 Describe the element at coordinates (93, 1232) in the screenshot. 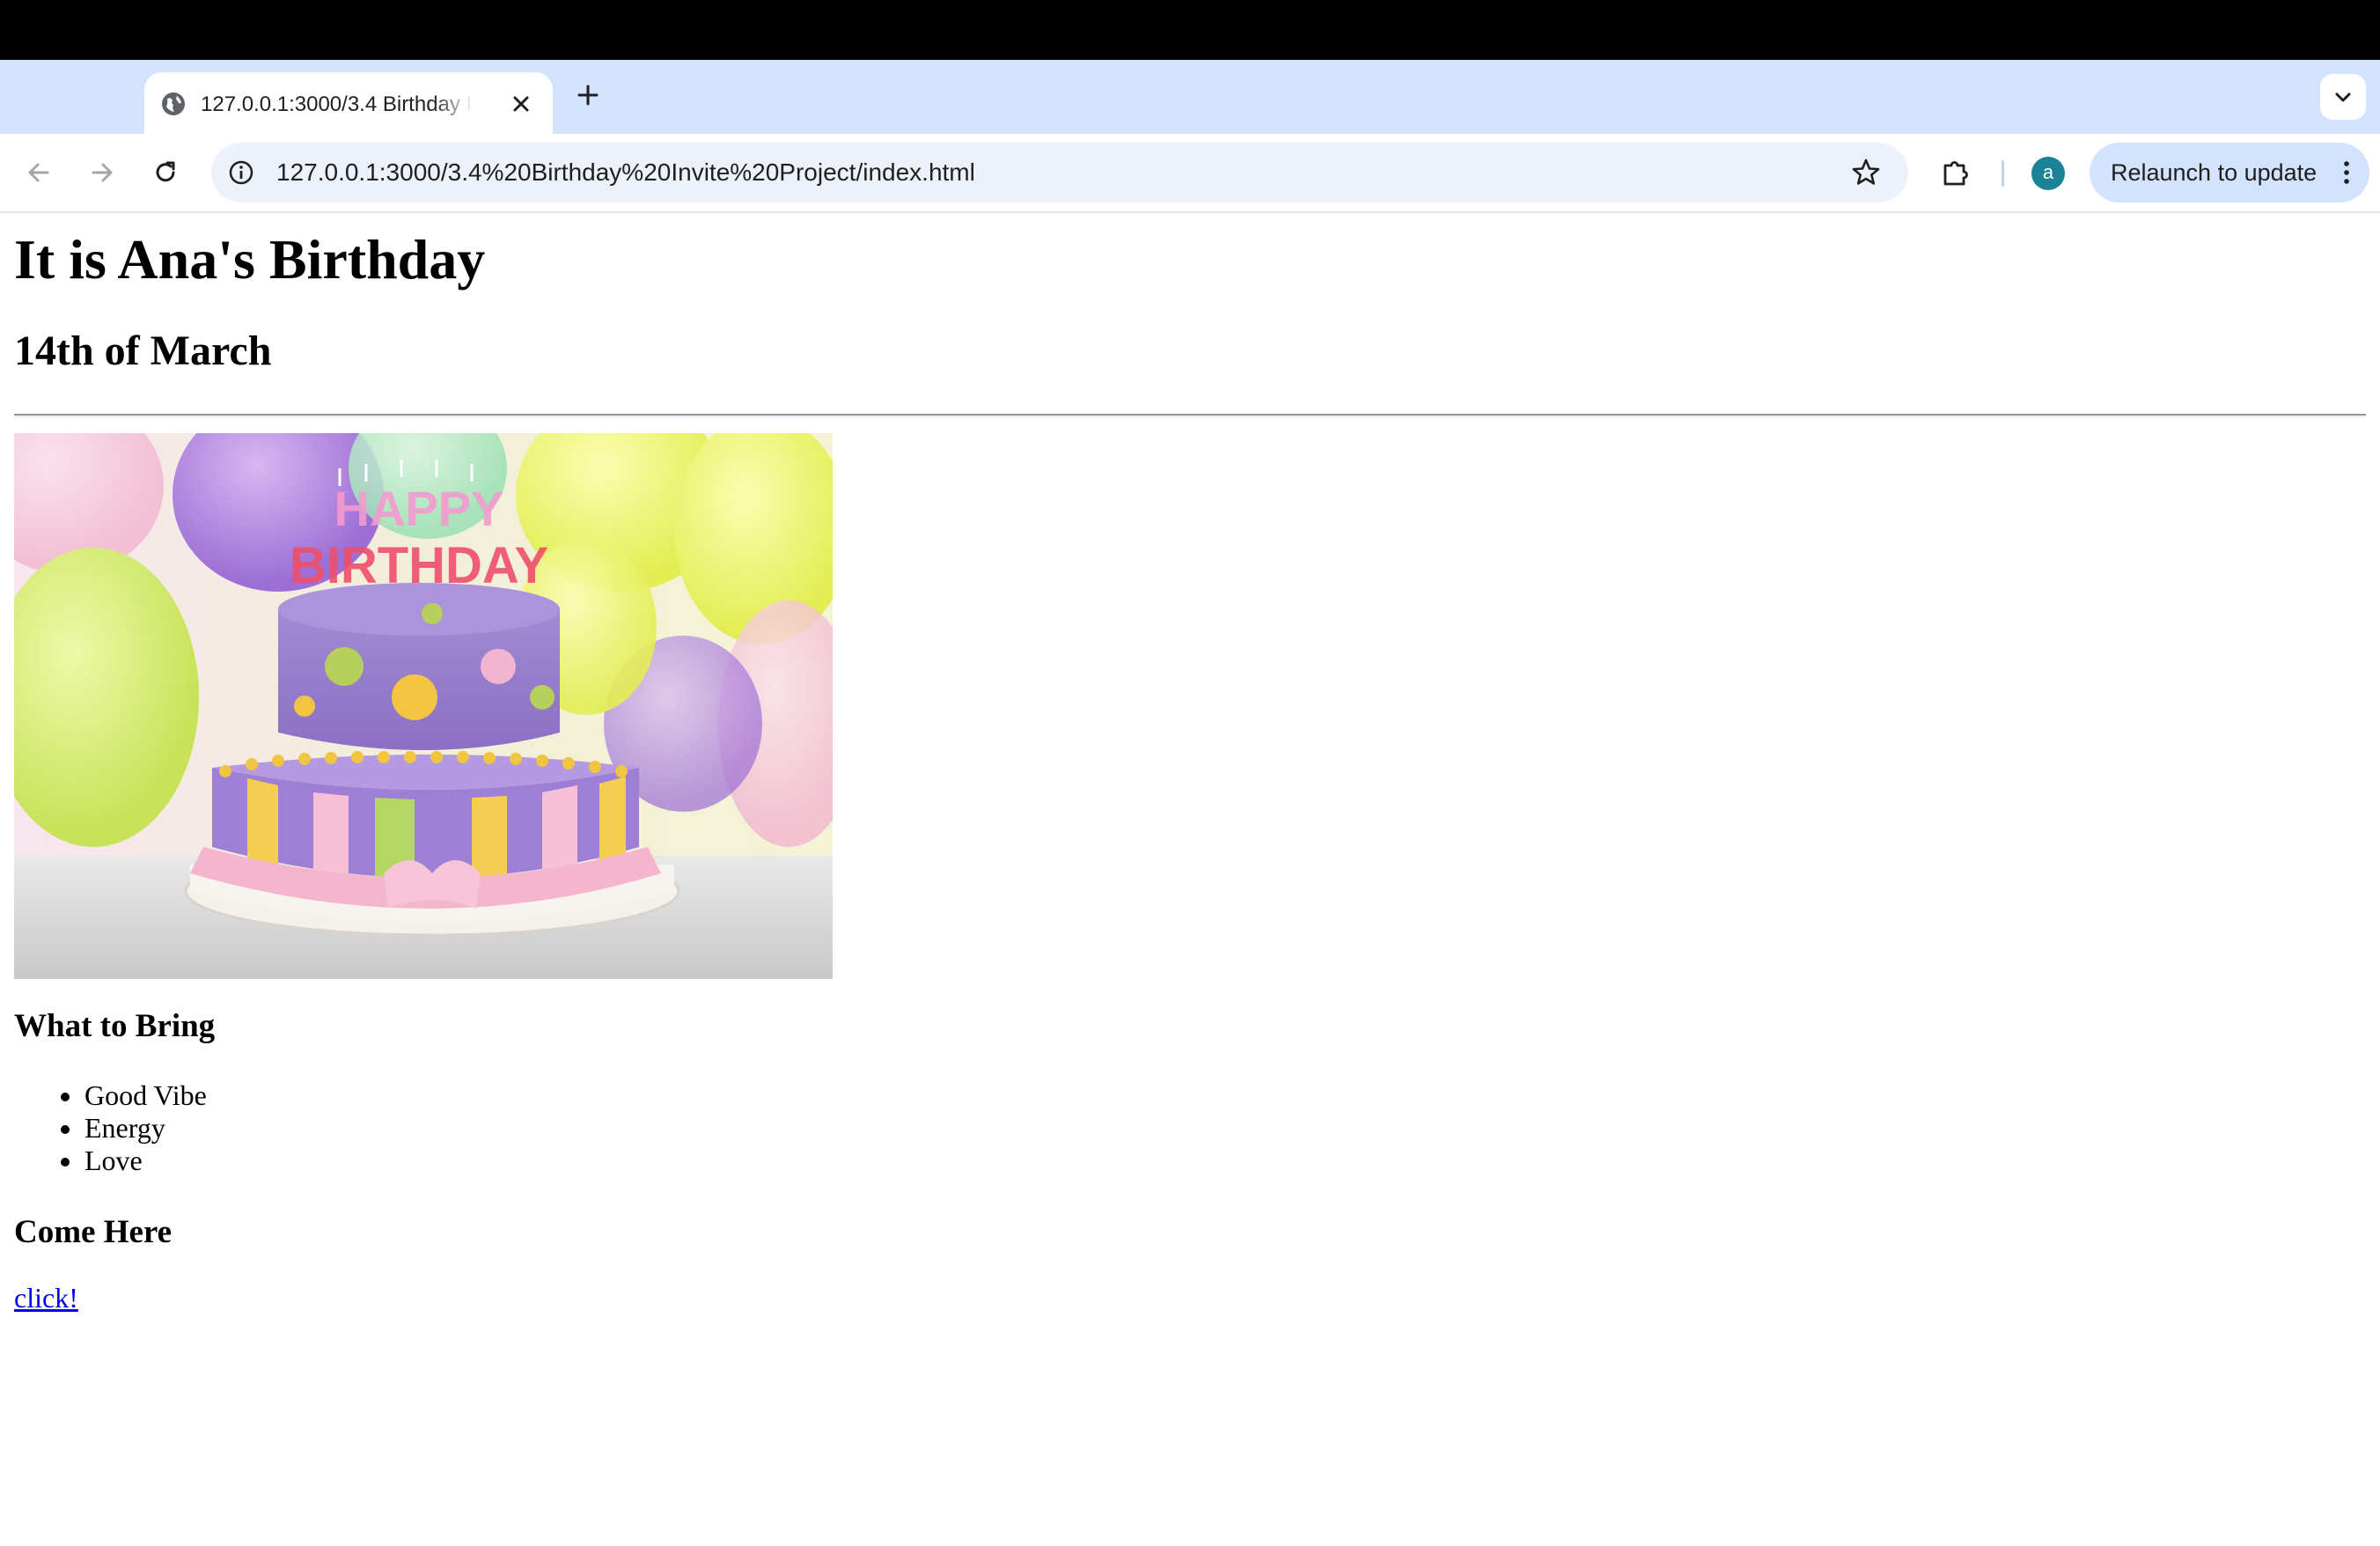

I see `come-heading: Come Here` at that location.